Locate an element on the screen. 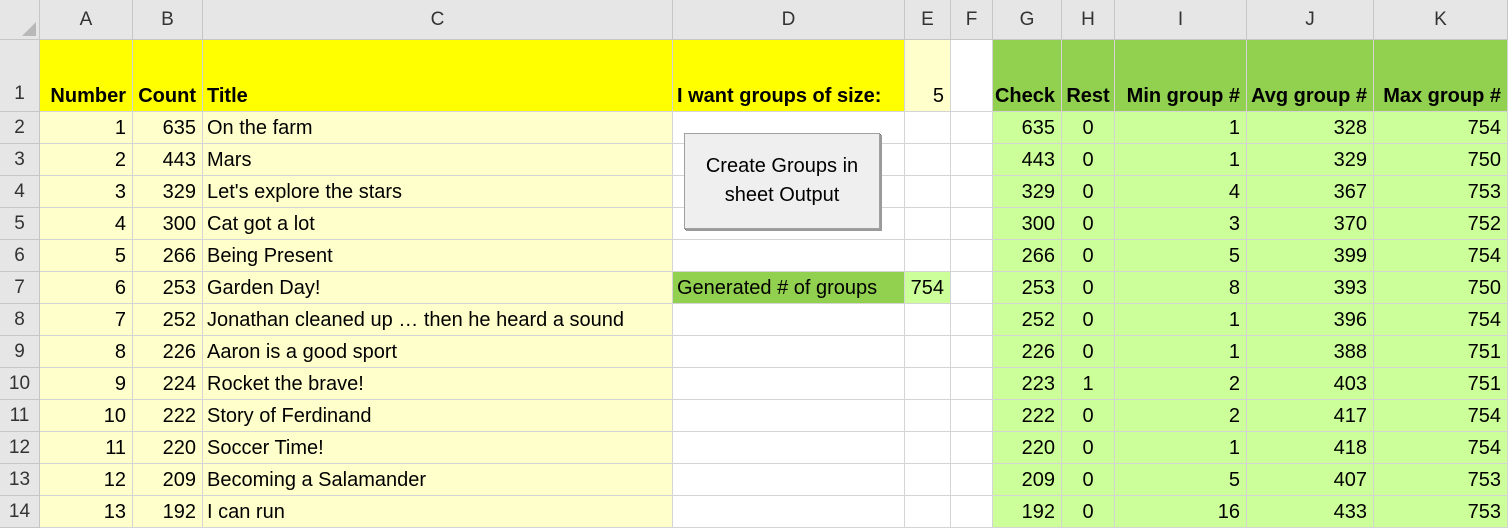 The image size is (1508, 531). row-header-10: 10 is located at coordinates (20, 384).